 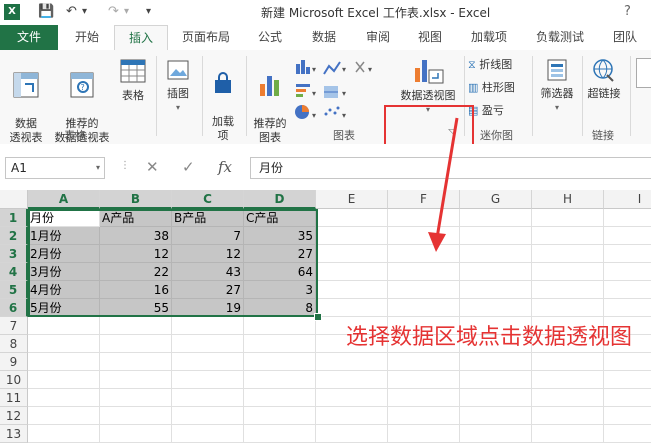 What do you see at coordinates (443, 184) in the screenshot?
I see `annotation-arrow` at bounding box center [443, 184].